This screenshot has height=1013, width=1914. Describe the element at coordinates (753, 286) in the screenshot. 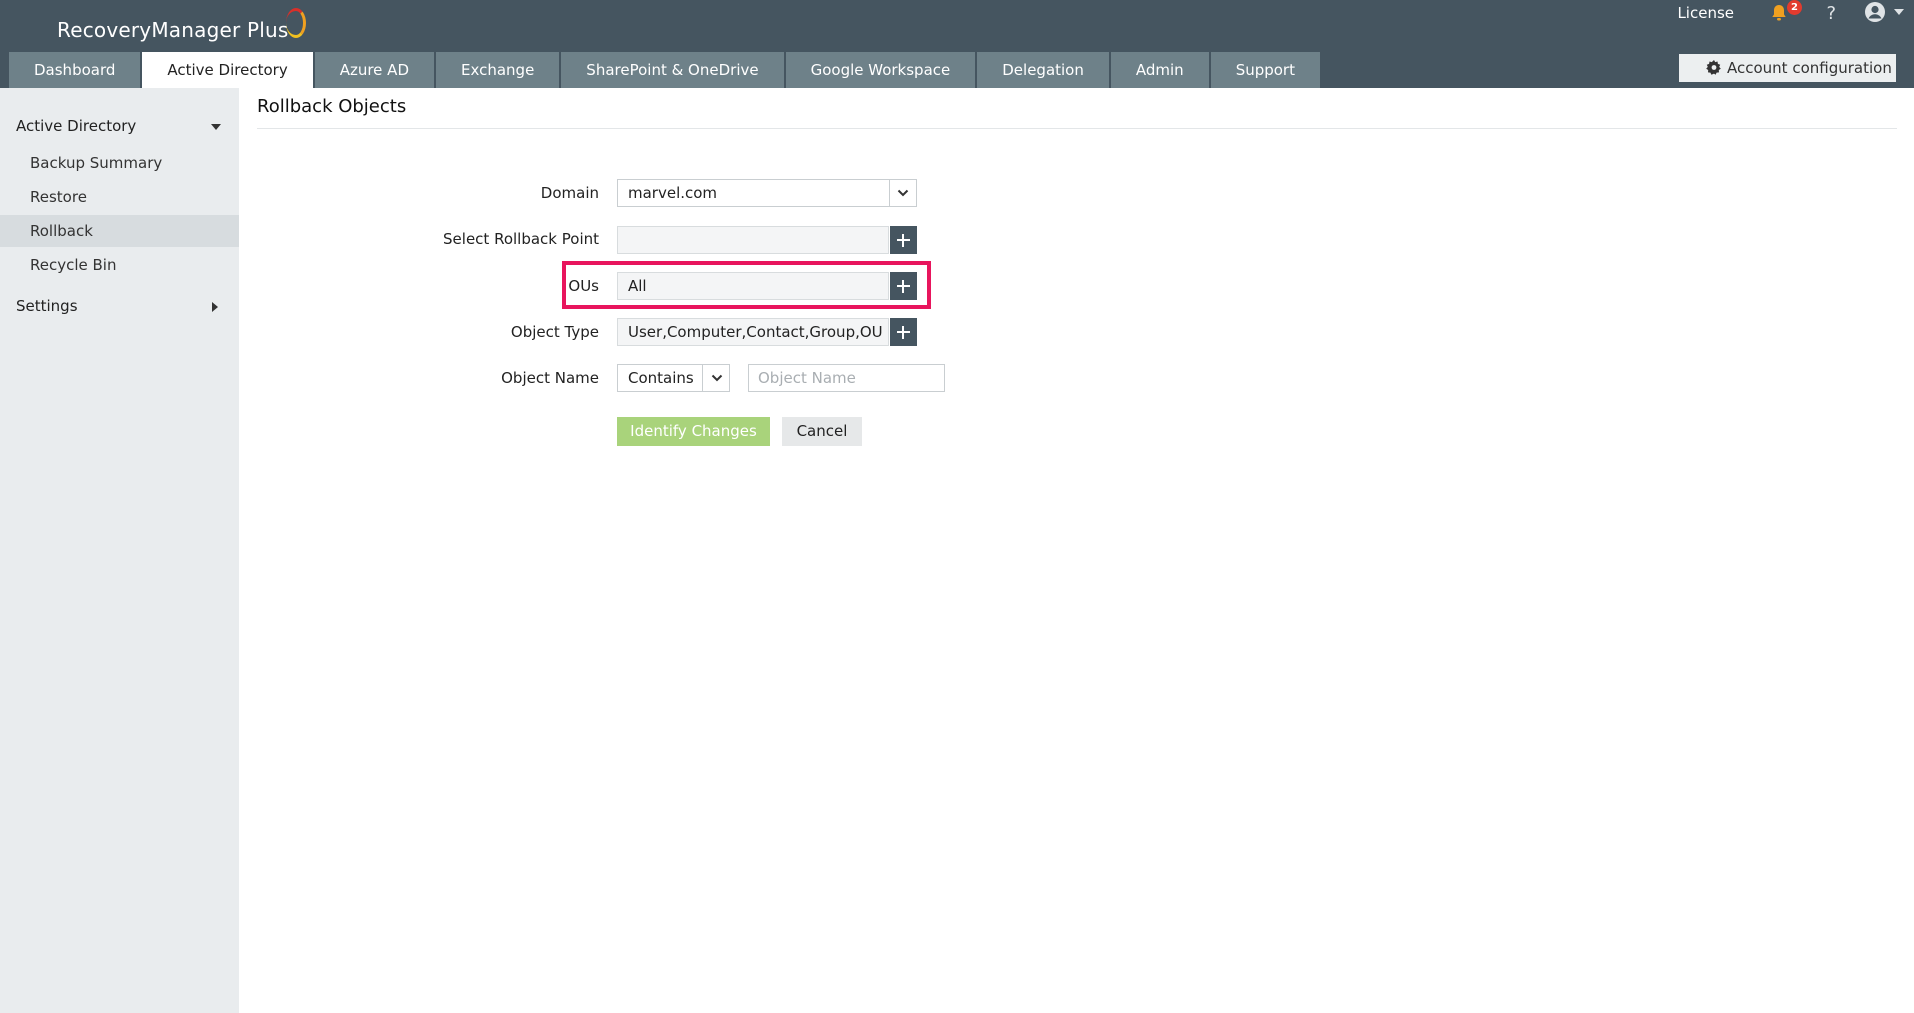

I see `ous-field: All` at that location.